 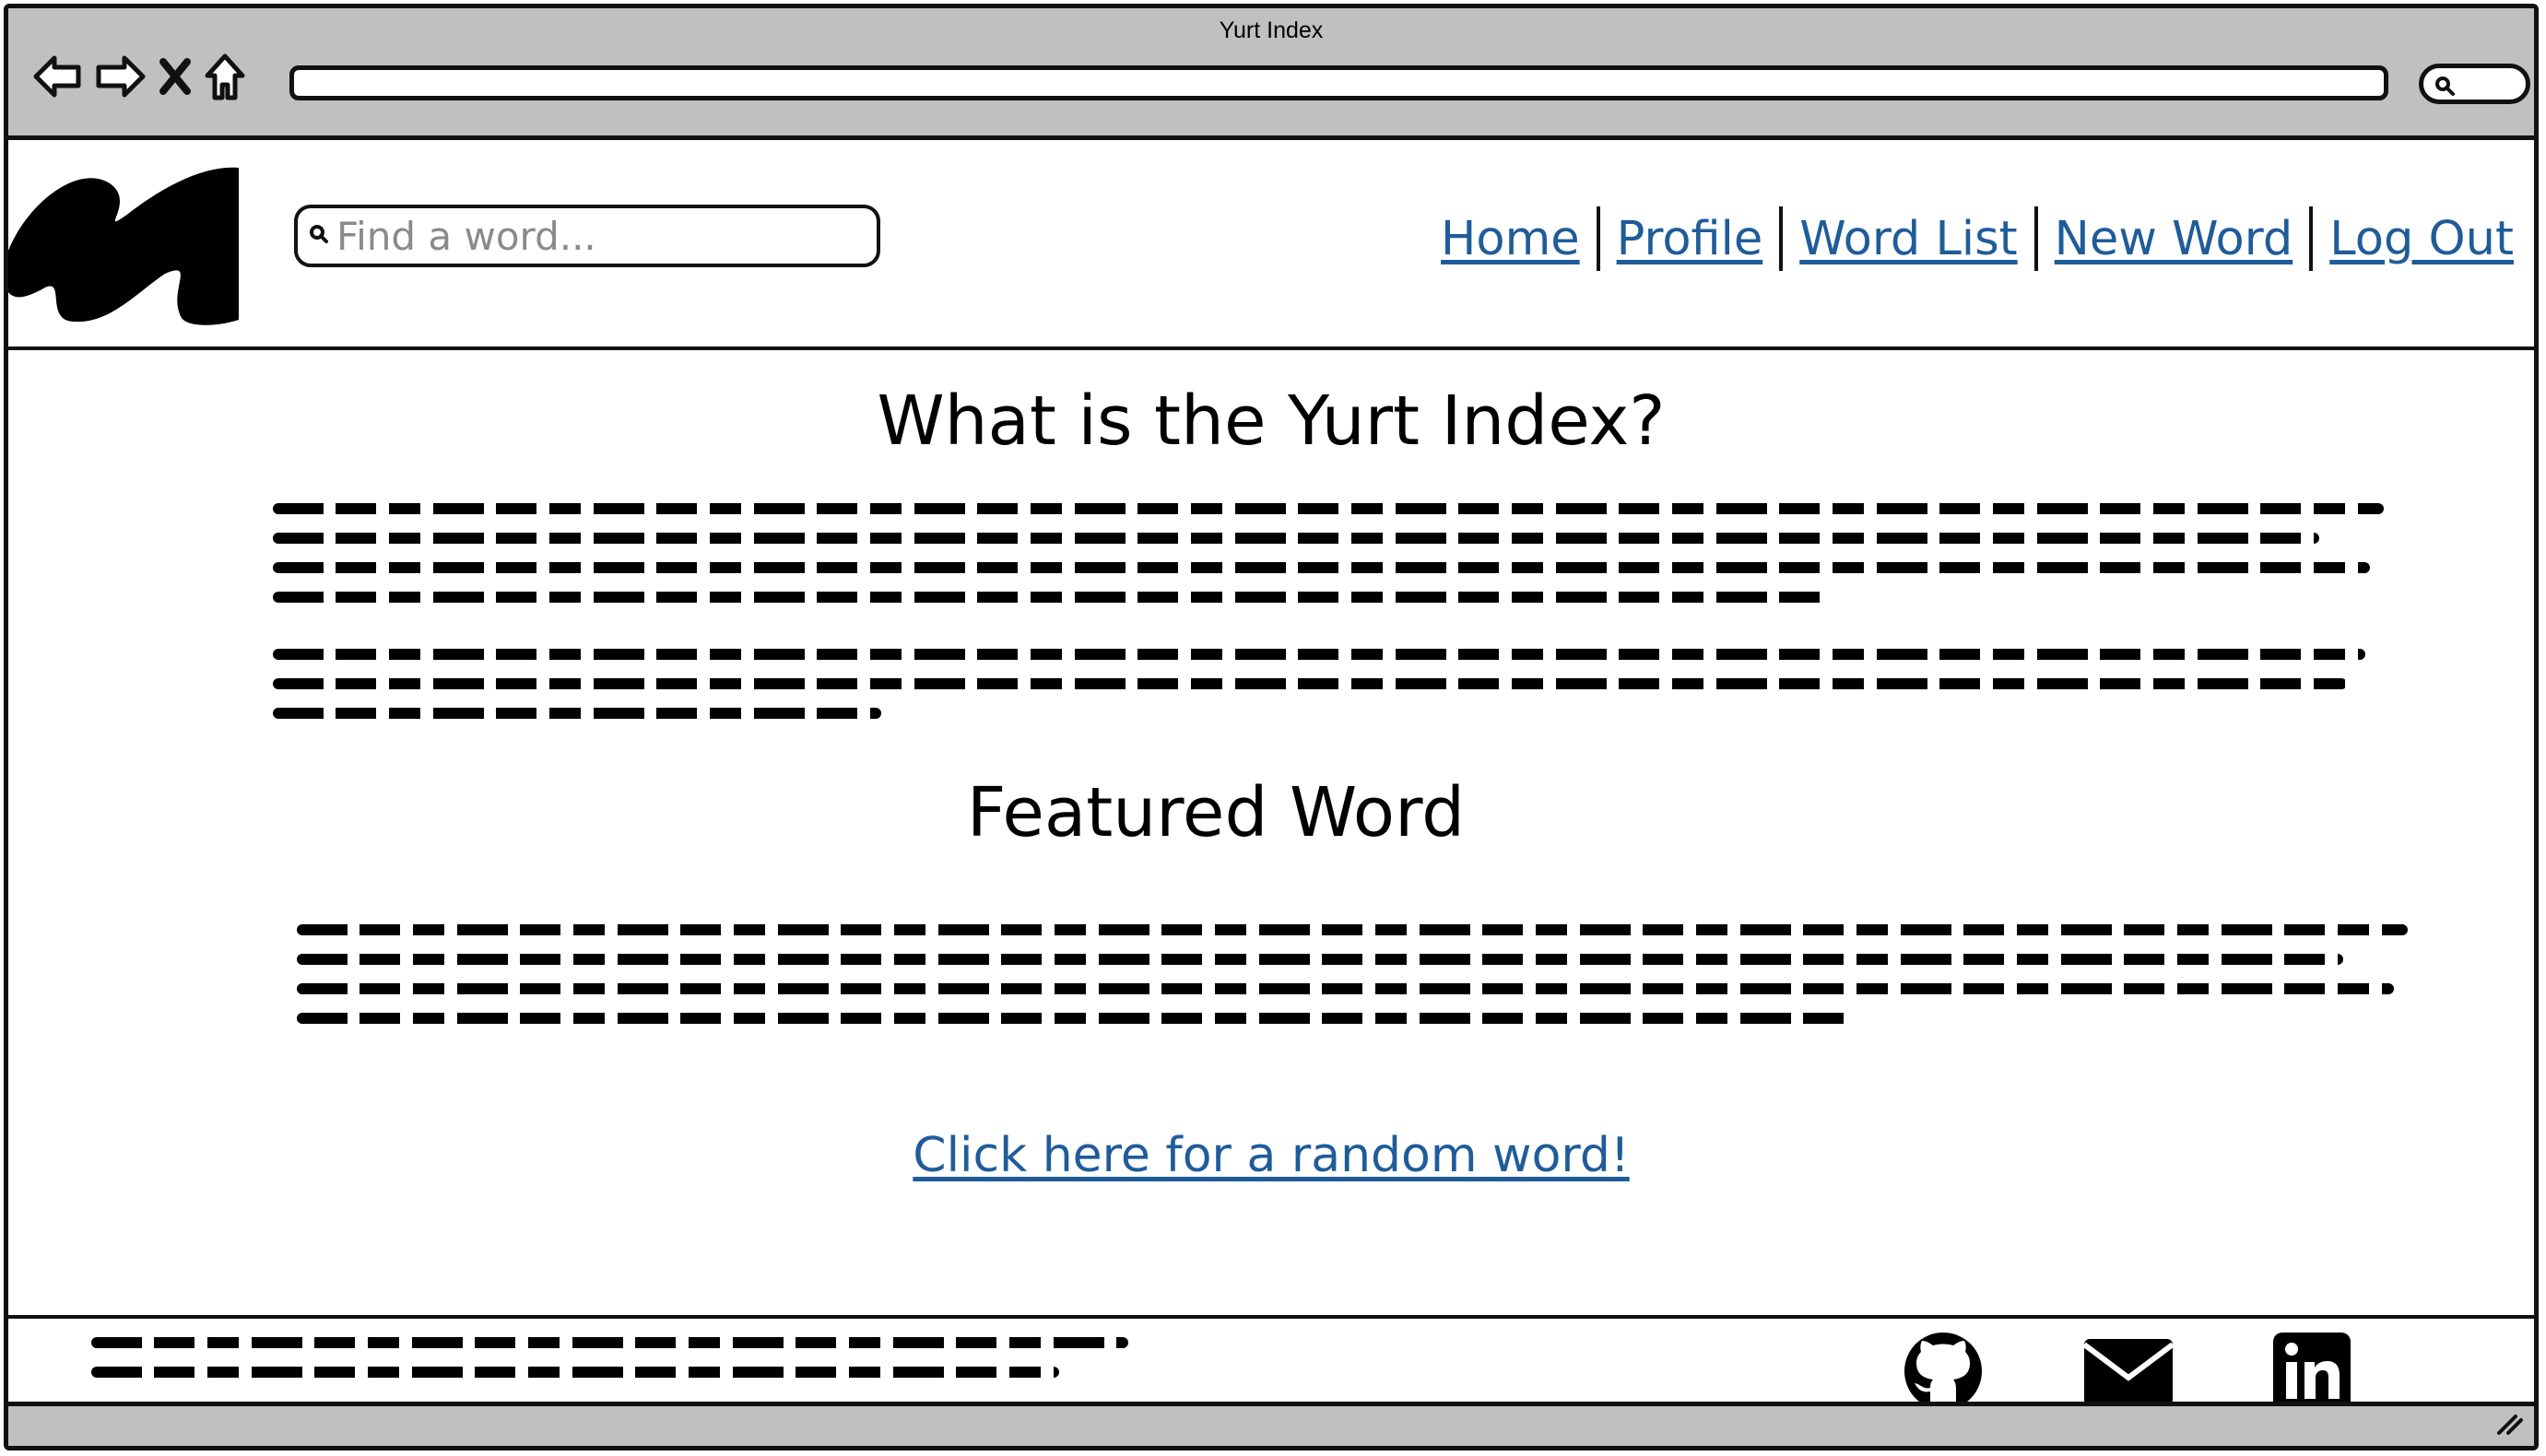 I want to click on search-input, so click(x=595, y=236).